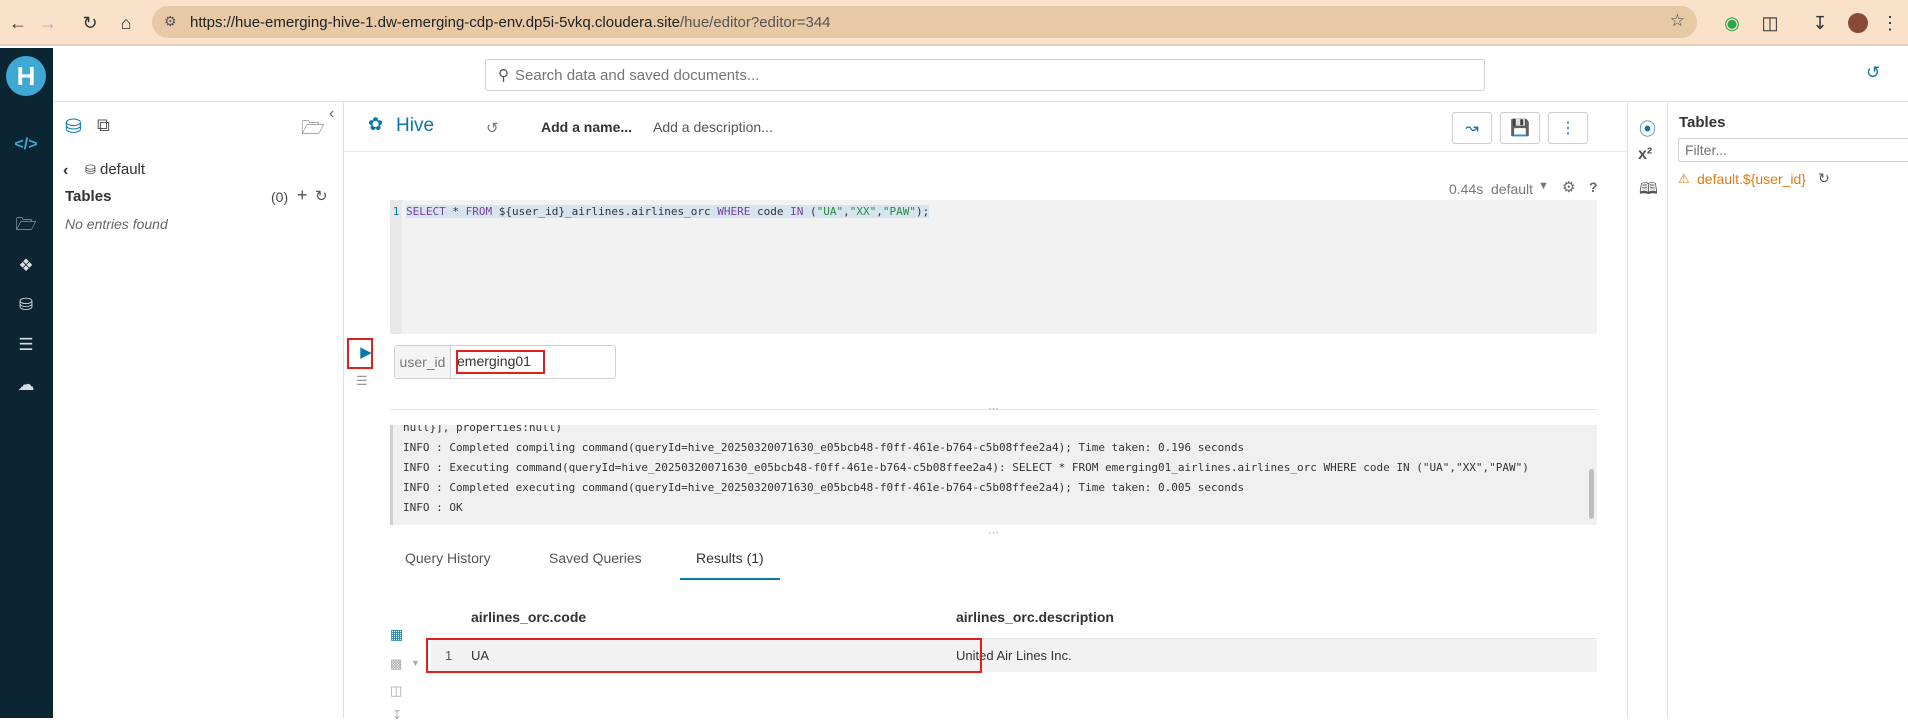  I want to click on search-input, so click(965, 75).